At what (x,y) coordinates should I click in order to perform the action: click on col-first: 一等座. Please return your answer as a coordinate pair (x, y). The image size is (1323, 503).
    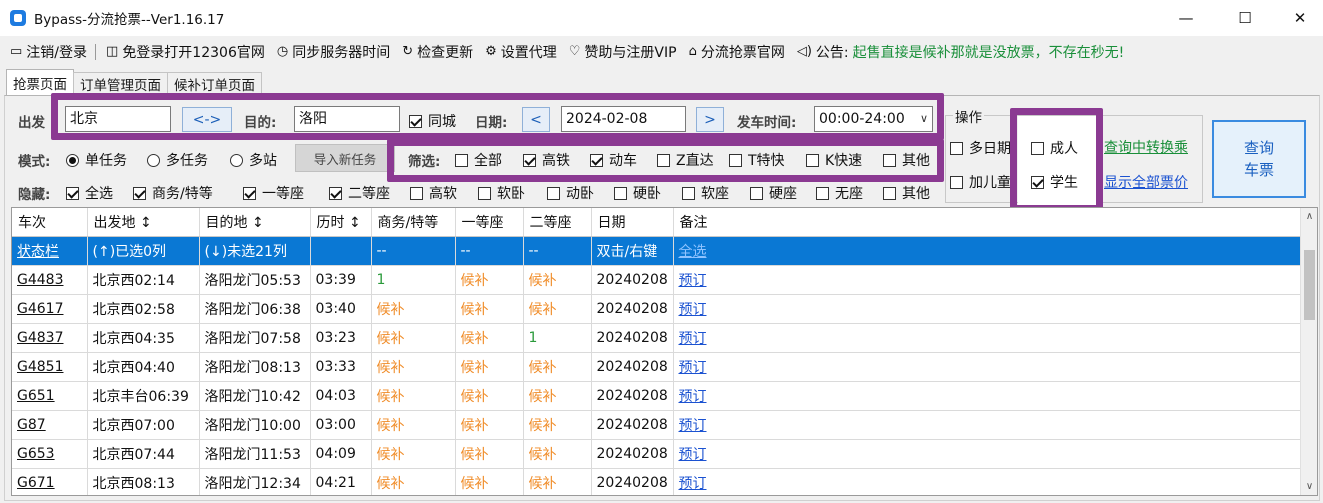
    Looking at the image, I should click on (489, 222).